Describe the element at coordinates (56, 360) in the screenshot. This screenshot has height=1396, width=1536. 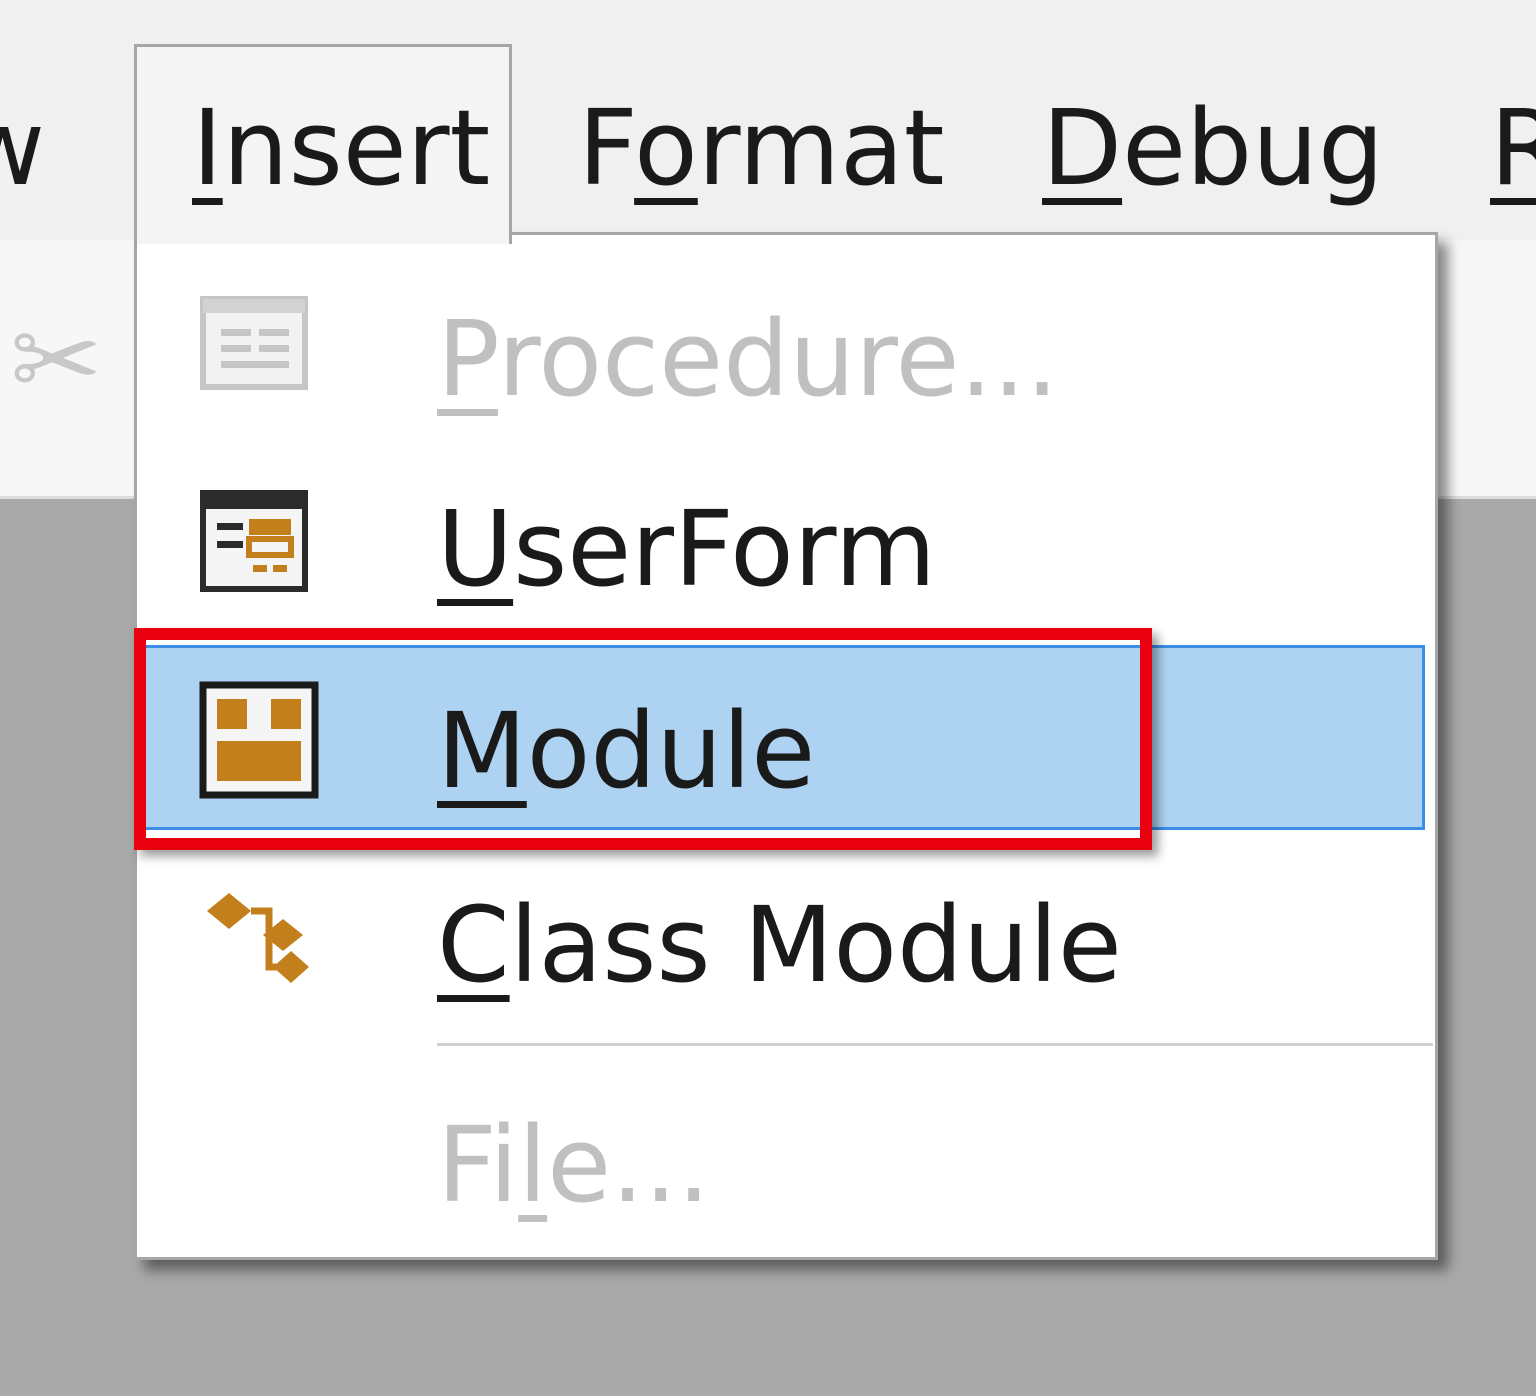
I see `cut-icon: ✂` at that location.